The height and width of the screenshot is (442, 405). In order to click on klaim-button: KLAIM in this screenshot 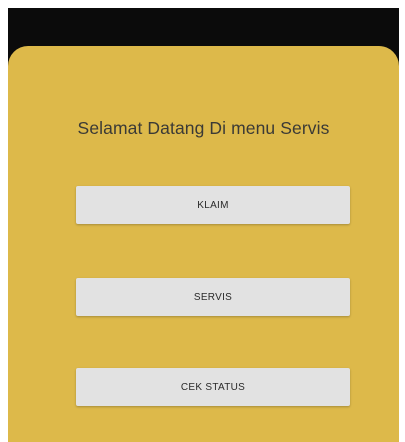, I will do `click(213, 205)`.